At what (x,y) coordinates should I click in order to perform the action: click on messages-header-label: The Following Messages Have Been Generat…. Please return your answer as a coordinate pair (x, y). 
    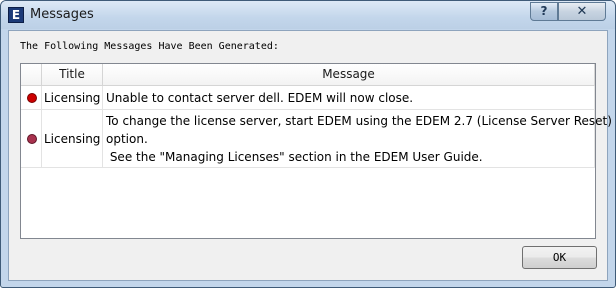
    Looking at the image, I should click on (149, 46).